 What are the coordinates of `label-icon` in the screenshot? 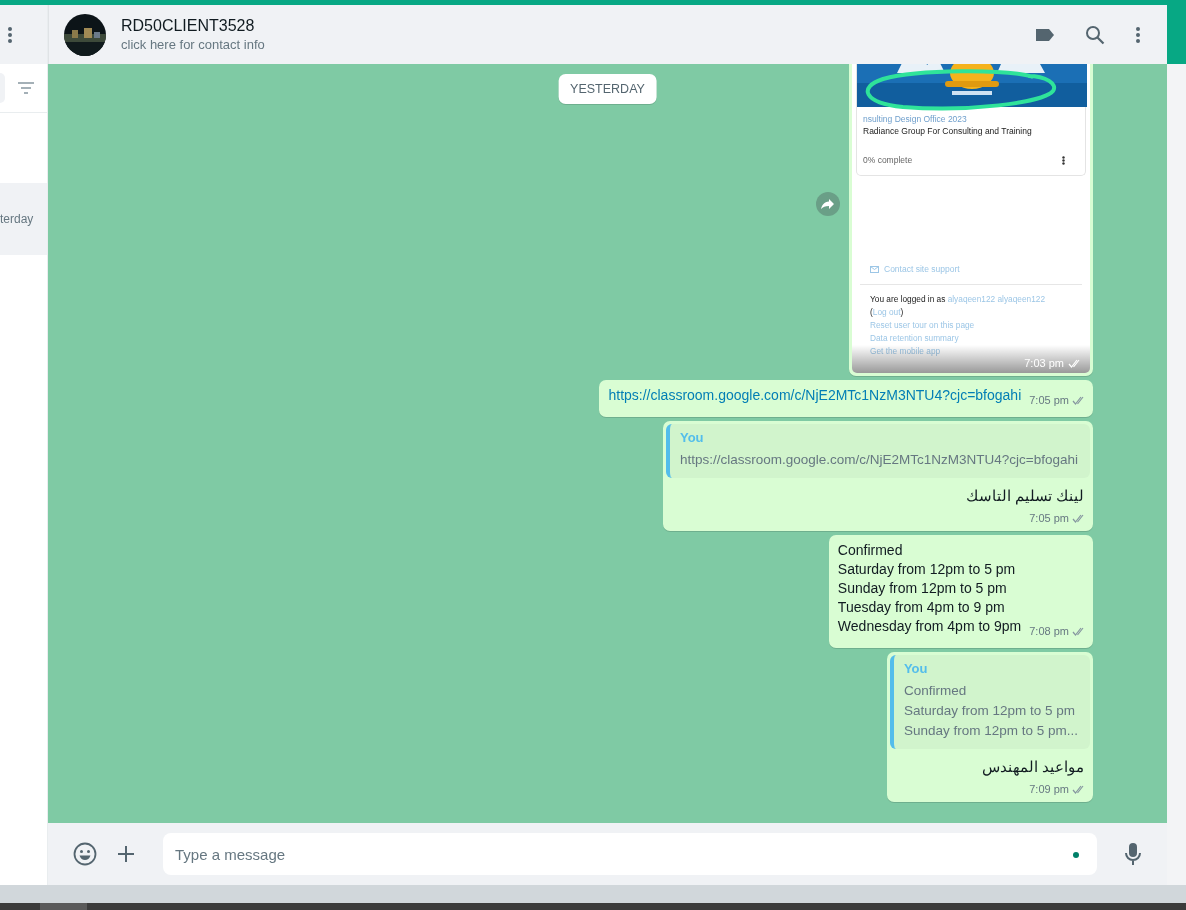 It's located at (1045, 34).